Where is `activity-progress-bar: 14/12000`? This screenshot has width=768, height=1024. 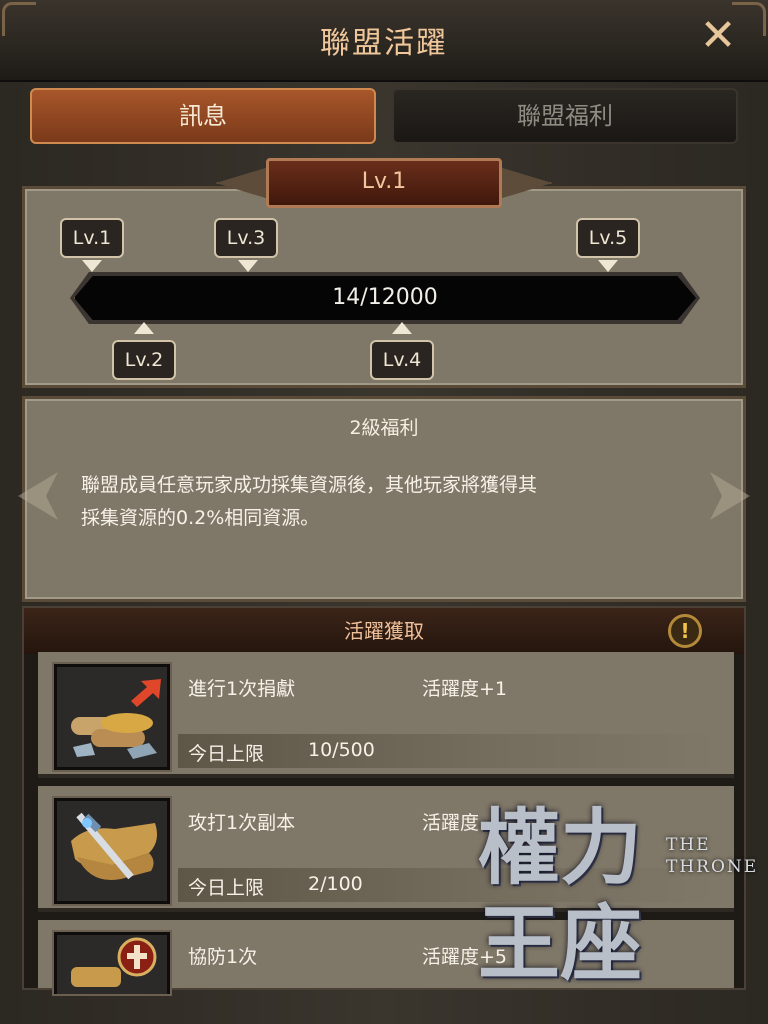
activity-progress-bar: 14/12000 is located at coordinates (385, 298).